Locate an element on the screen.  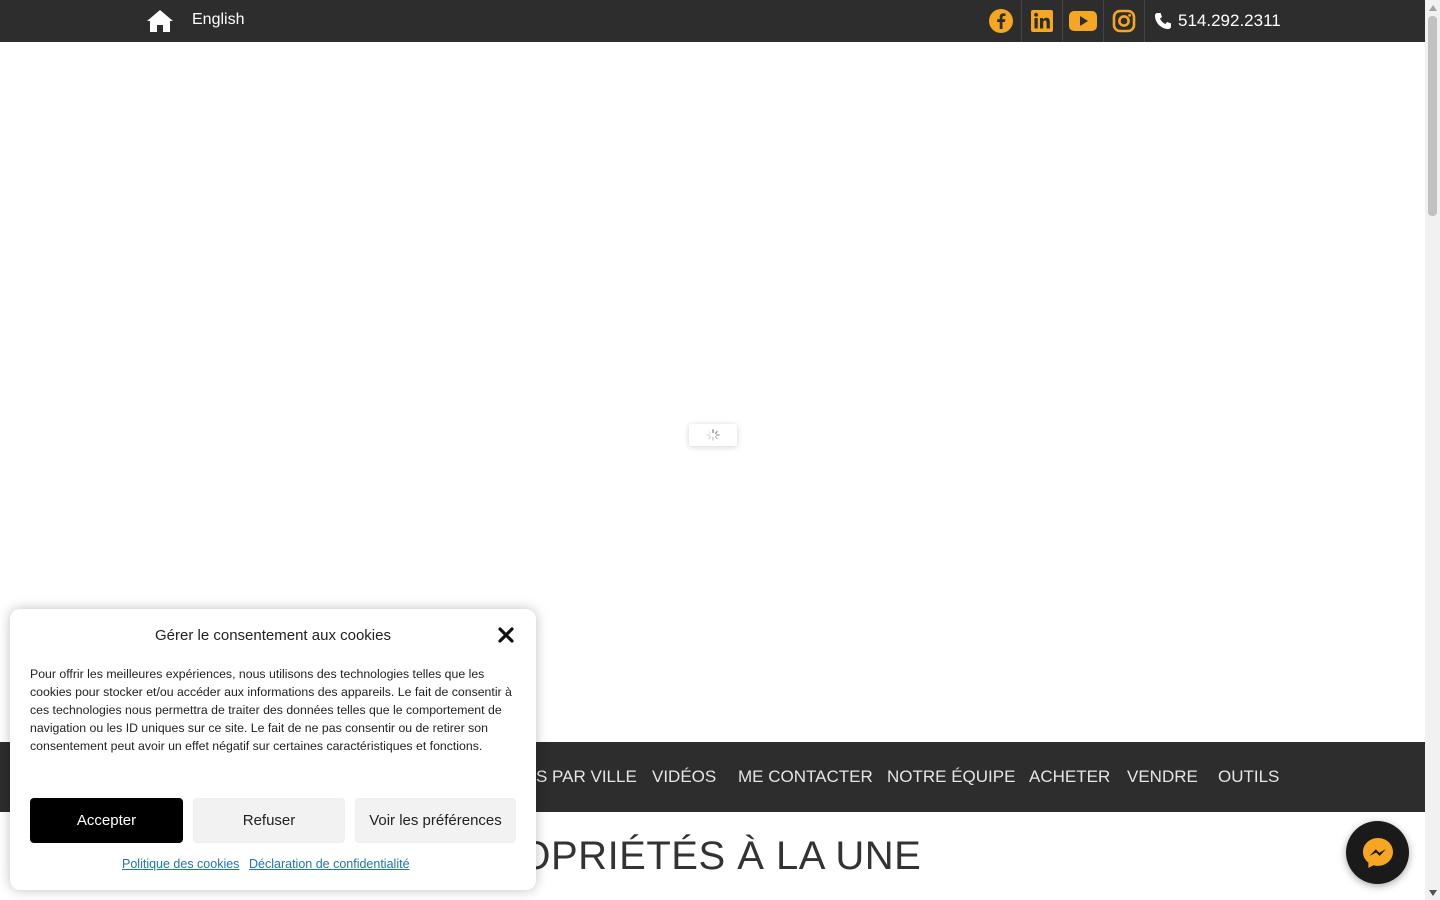
linkedin-icon is located at coordinates (1042, 21).